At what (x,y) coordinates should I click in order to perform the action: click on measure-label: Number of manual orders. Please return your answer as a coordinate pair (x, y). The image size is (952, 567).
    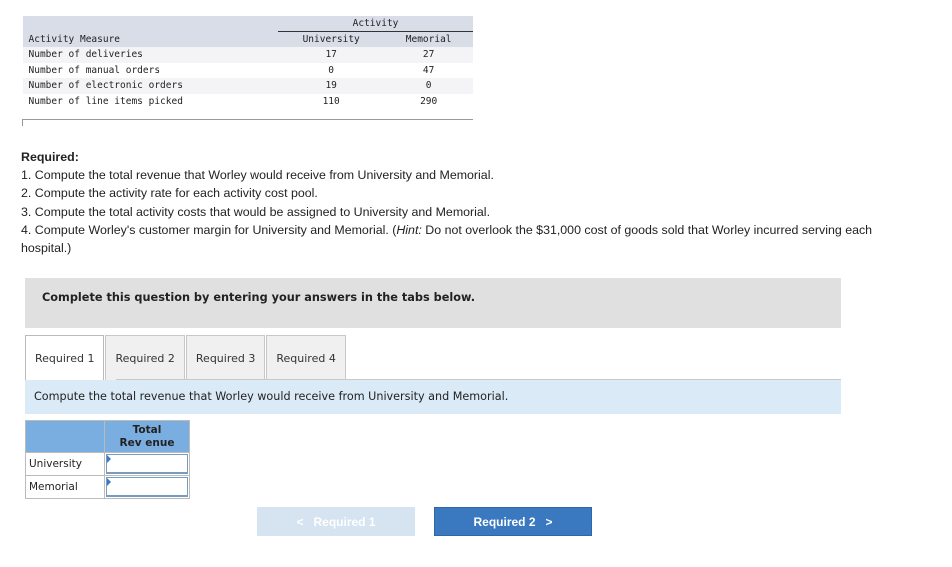
    Looking at the image, I should click on (150, 70).